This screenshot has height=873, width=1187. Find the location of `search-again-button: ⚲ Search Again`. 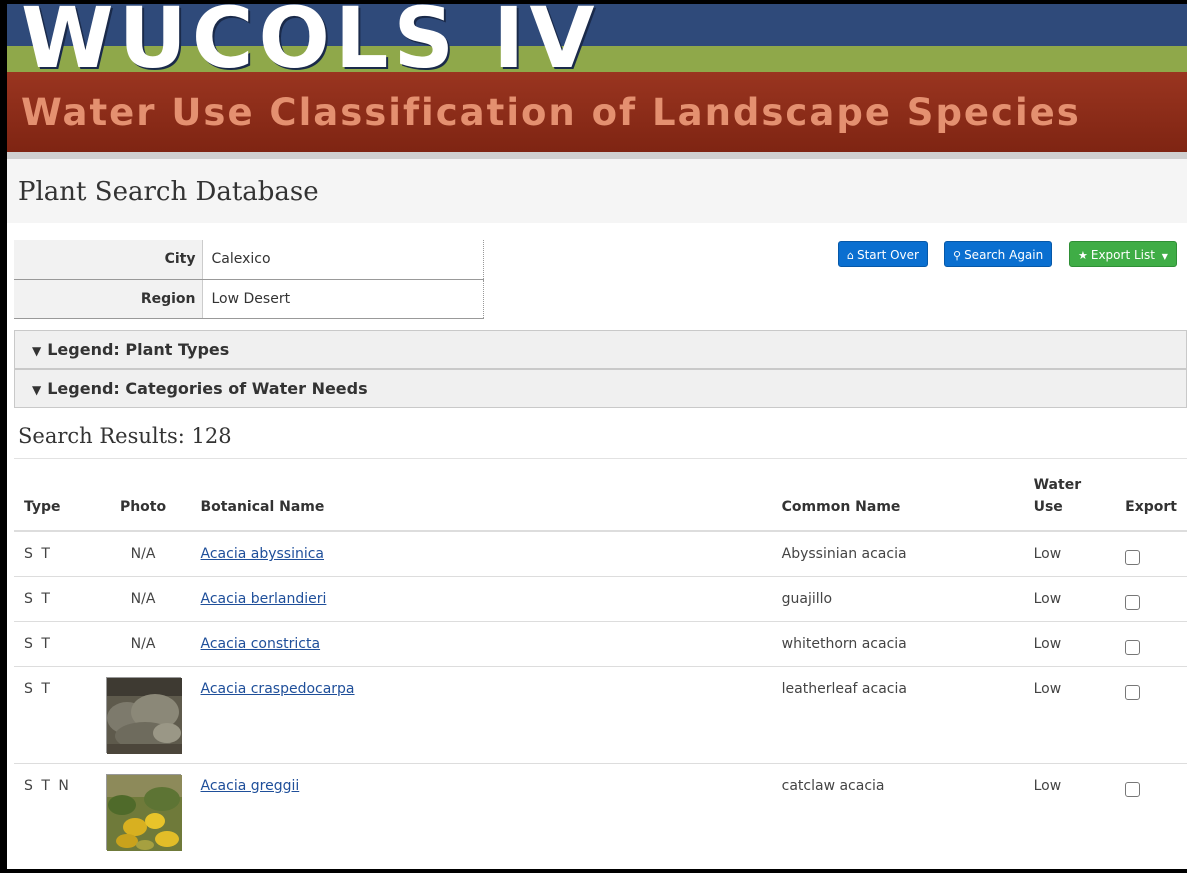

search-again-button: ⚲ Search Again is located at coordinates (998, 254).